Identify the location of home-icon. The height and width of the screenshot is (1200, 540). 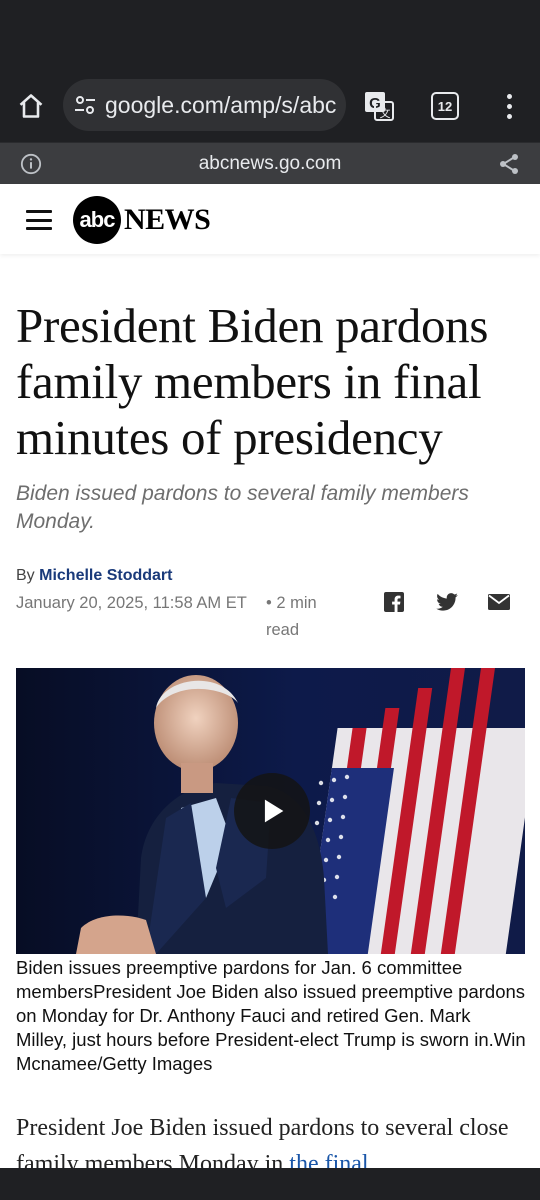
(31, 106).